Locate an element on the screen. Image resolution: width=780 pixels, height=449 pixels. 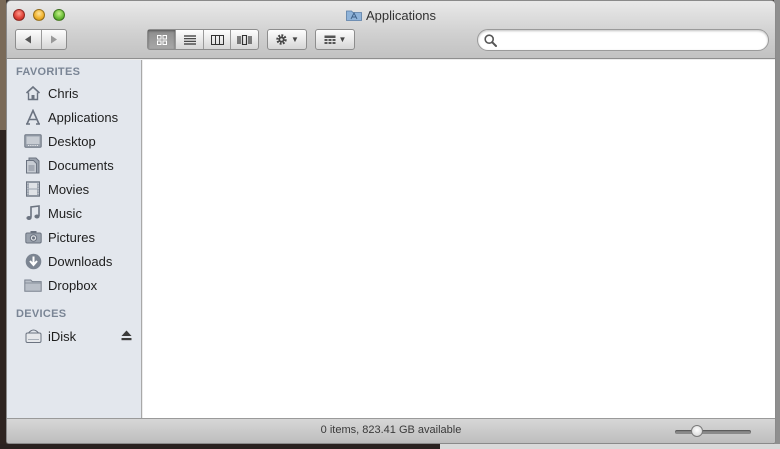
desktop-icon is located at coordinates (33, 141).